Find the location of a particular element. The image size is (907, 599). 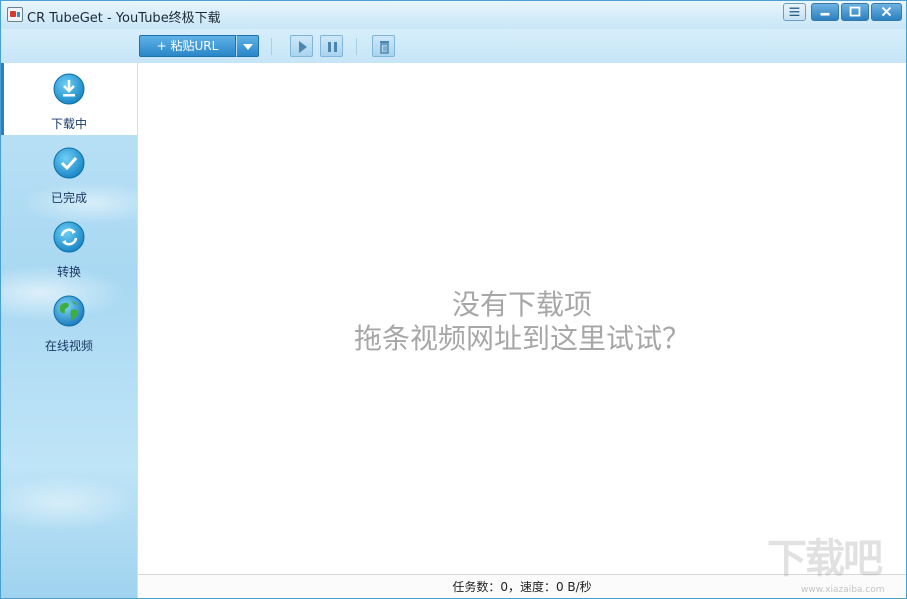

maximize-icon is located at coordinates (855, 11).